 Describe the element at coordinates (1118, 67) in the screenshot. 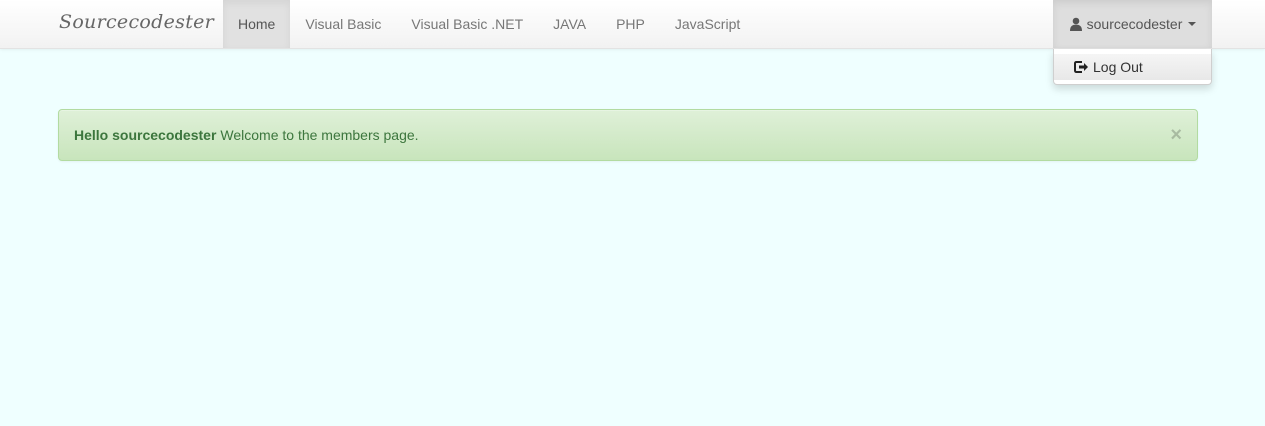

I see `log-out-label: Log Out` at that location.